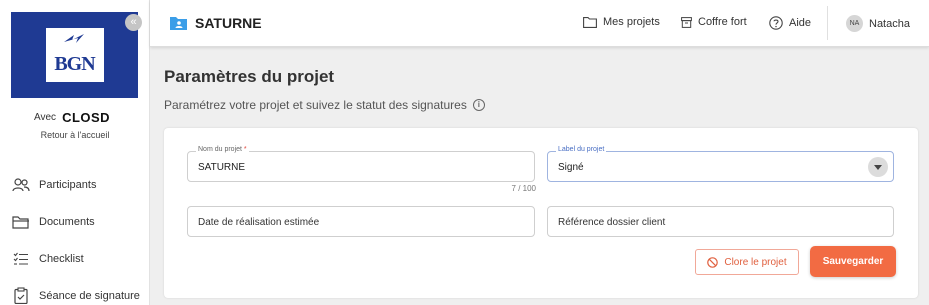 This screenshot has height=305, width=929. Describe the element at coordinates (86, 117) in the screenshot. I see `closd-logo: CLOSD` at that location.